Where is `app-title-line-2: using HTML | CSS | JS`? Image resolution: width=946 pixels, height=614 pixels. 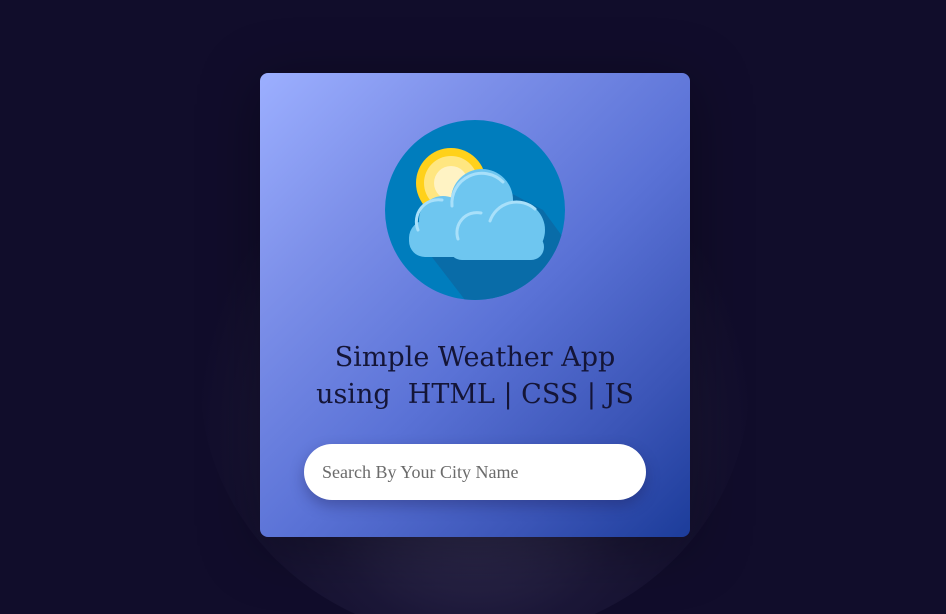
app-title-line-2: using HTML | CSS | JS is located at coordinates (475, 394).